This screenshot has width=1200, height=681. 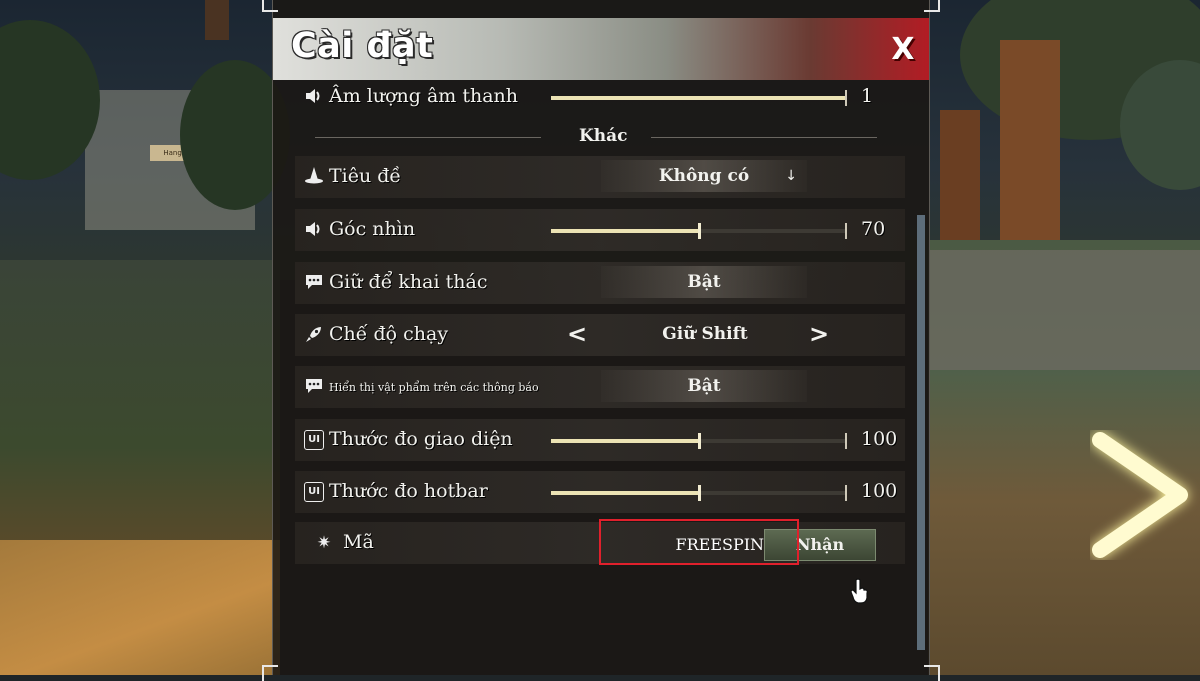 What do you see at coordinates (859, 591) in the screenshot?
I see `hand-cursor-icon` at bounding box center [859, 591].